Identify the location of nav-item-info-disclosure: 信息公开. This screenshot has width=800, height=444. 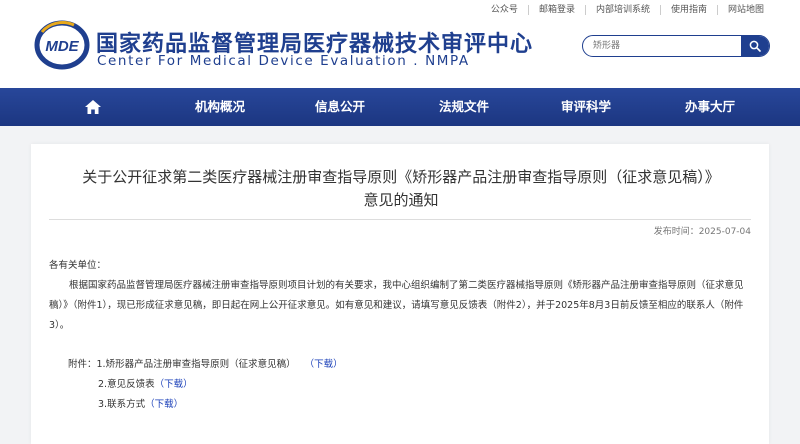
(340, 107).